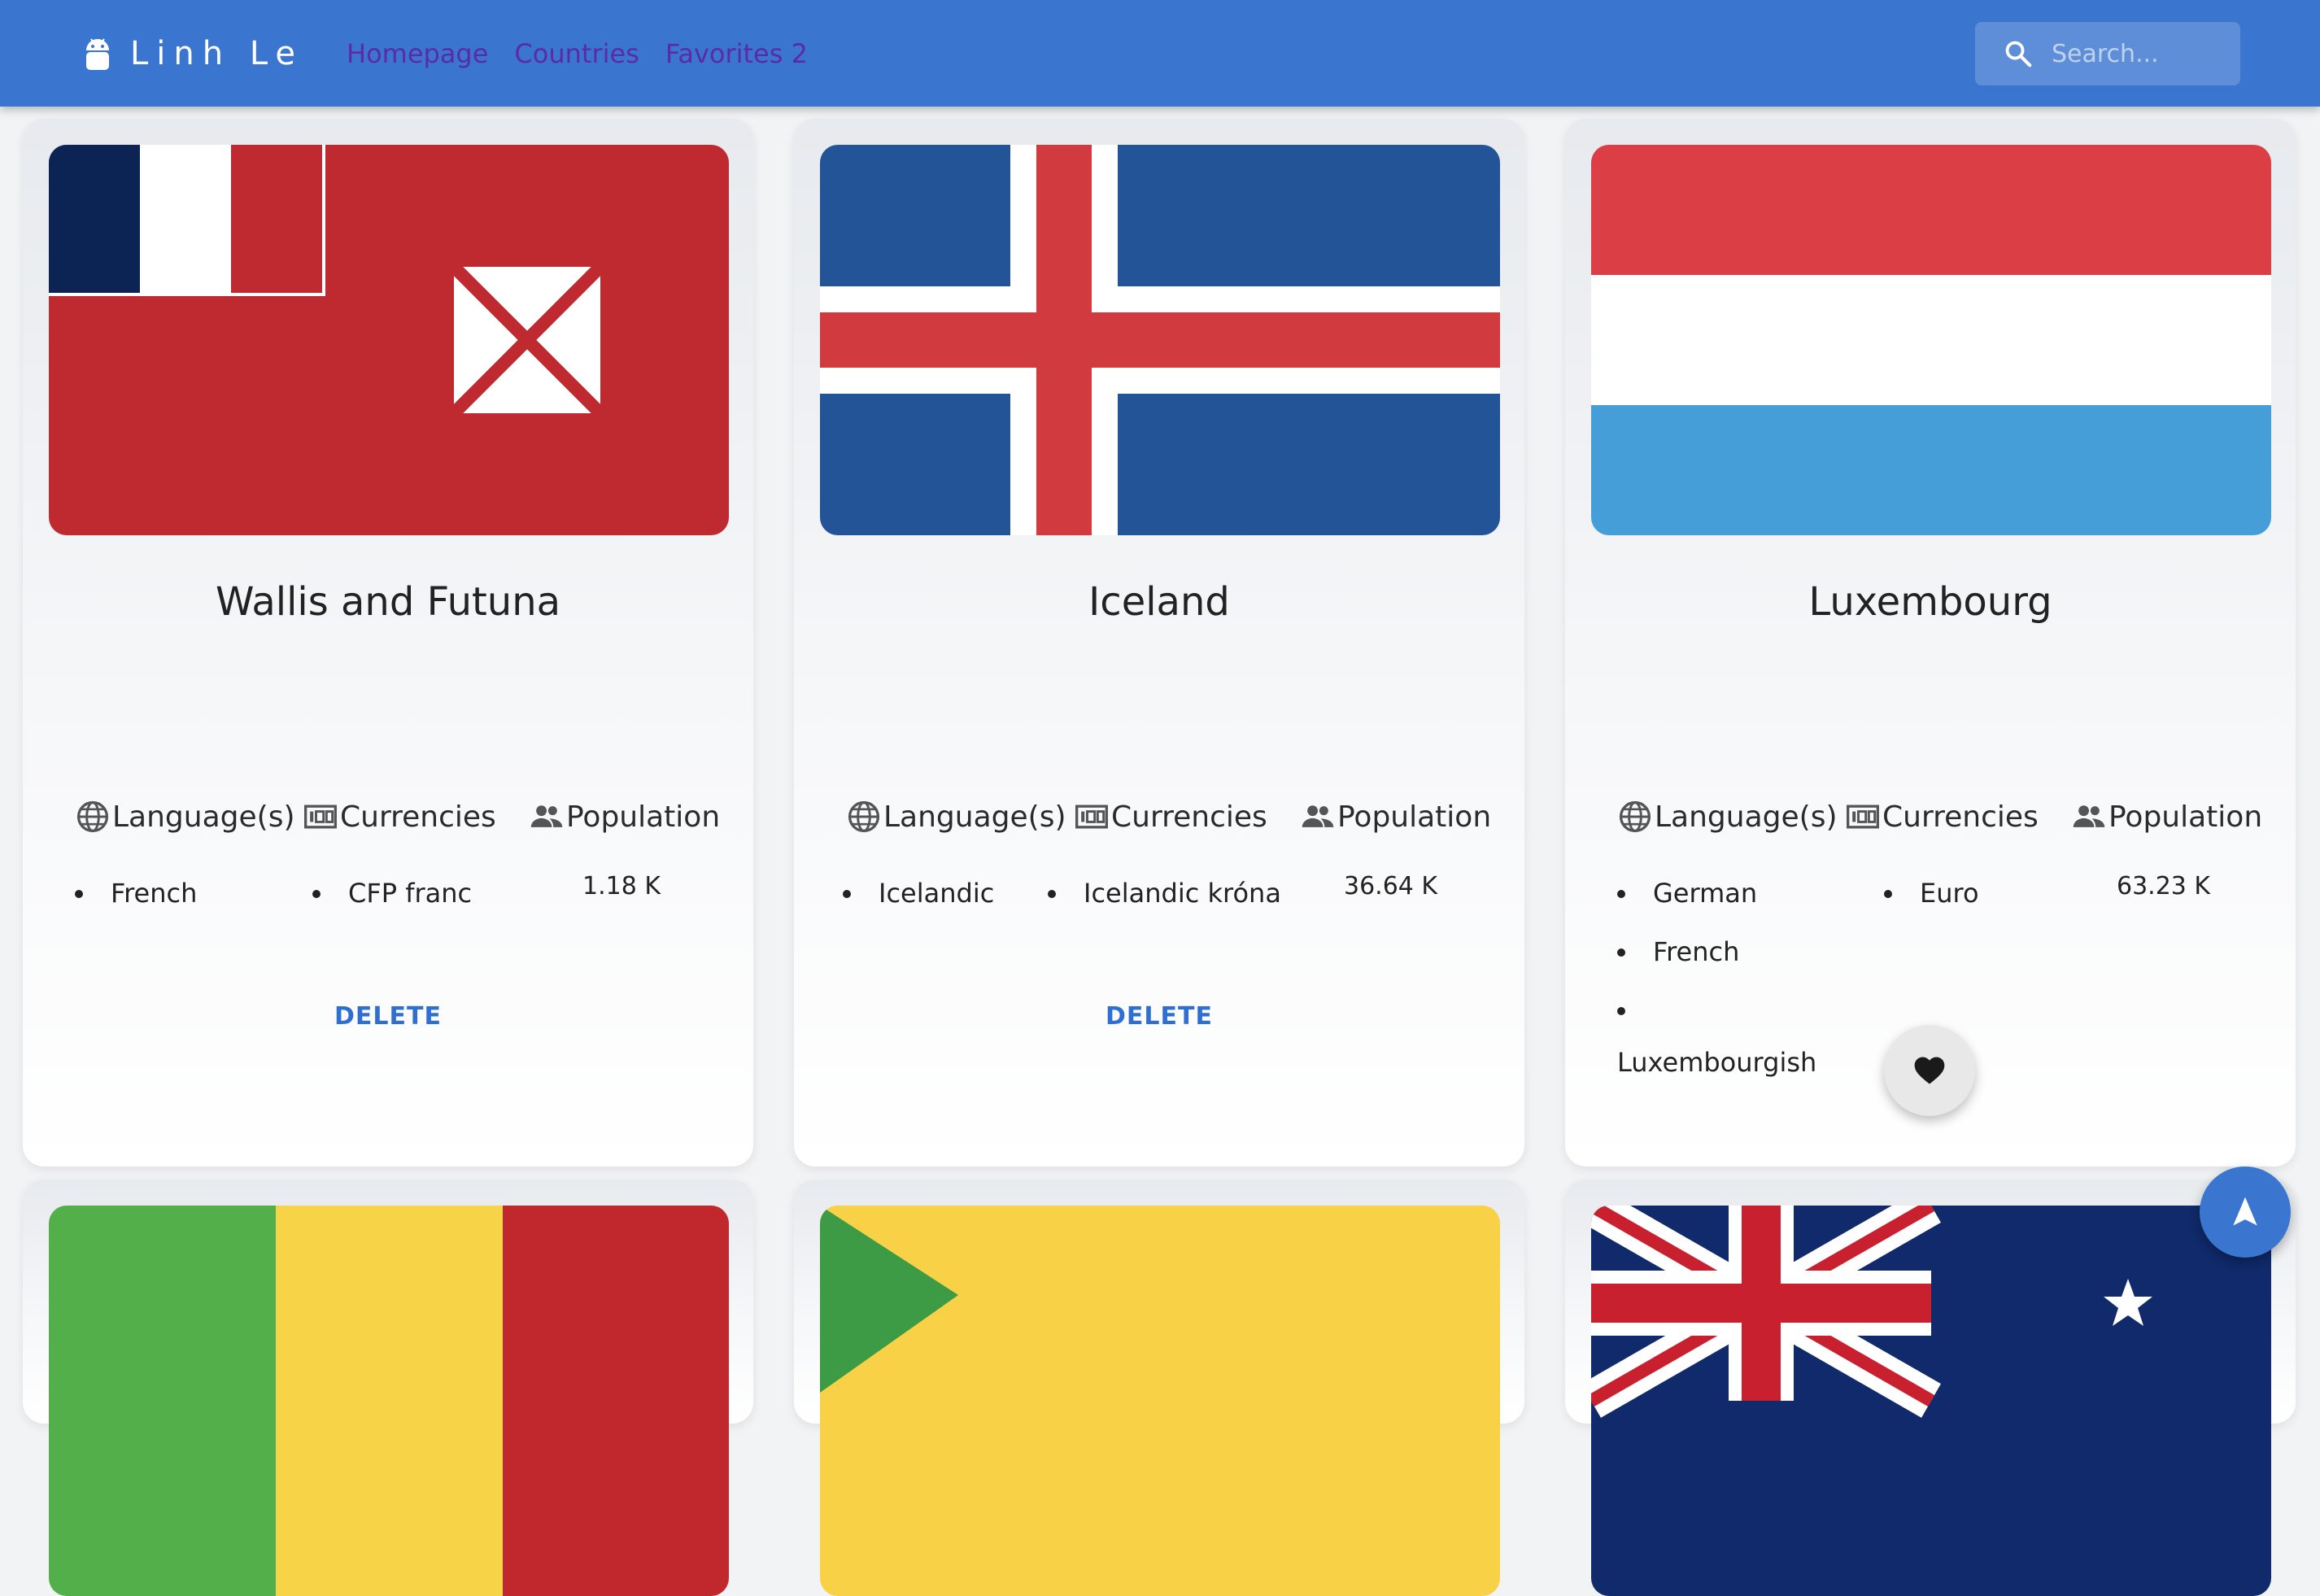  I want to click on currencies-list: CFP franc, so click(392, 893).